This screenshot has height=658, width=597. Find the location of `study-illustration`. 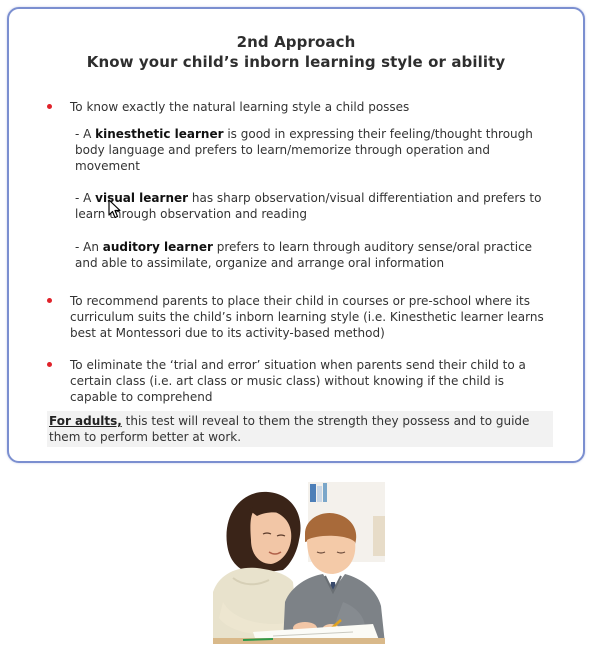

study-illustration is located at coordinates (299, 563).